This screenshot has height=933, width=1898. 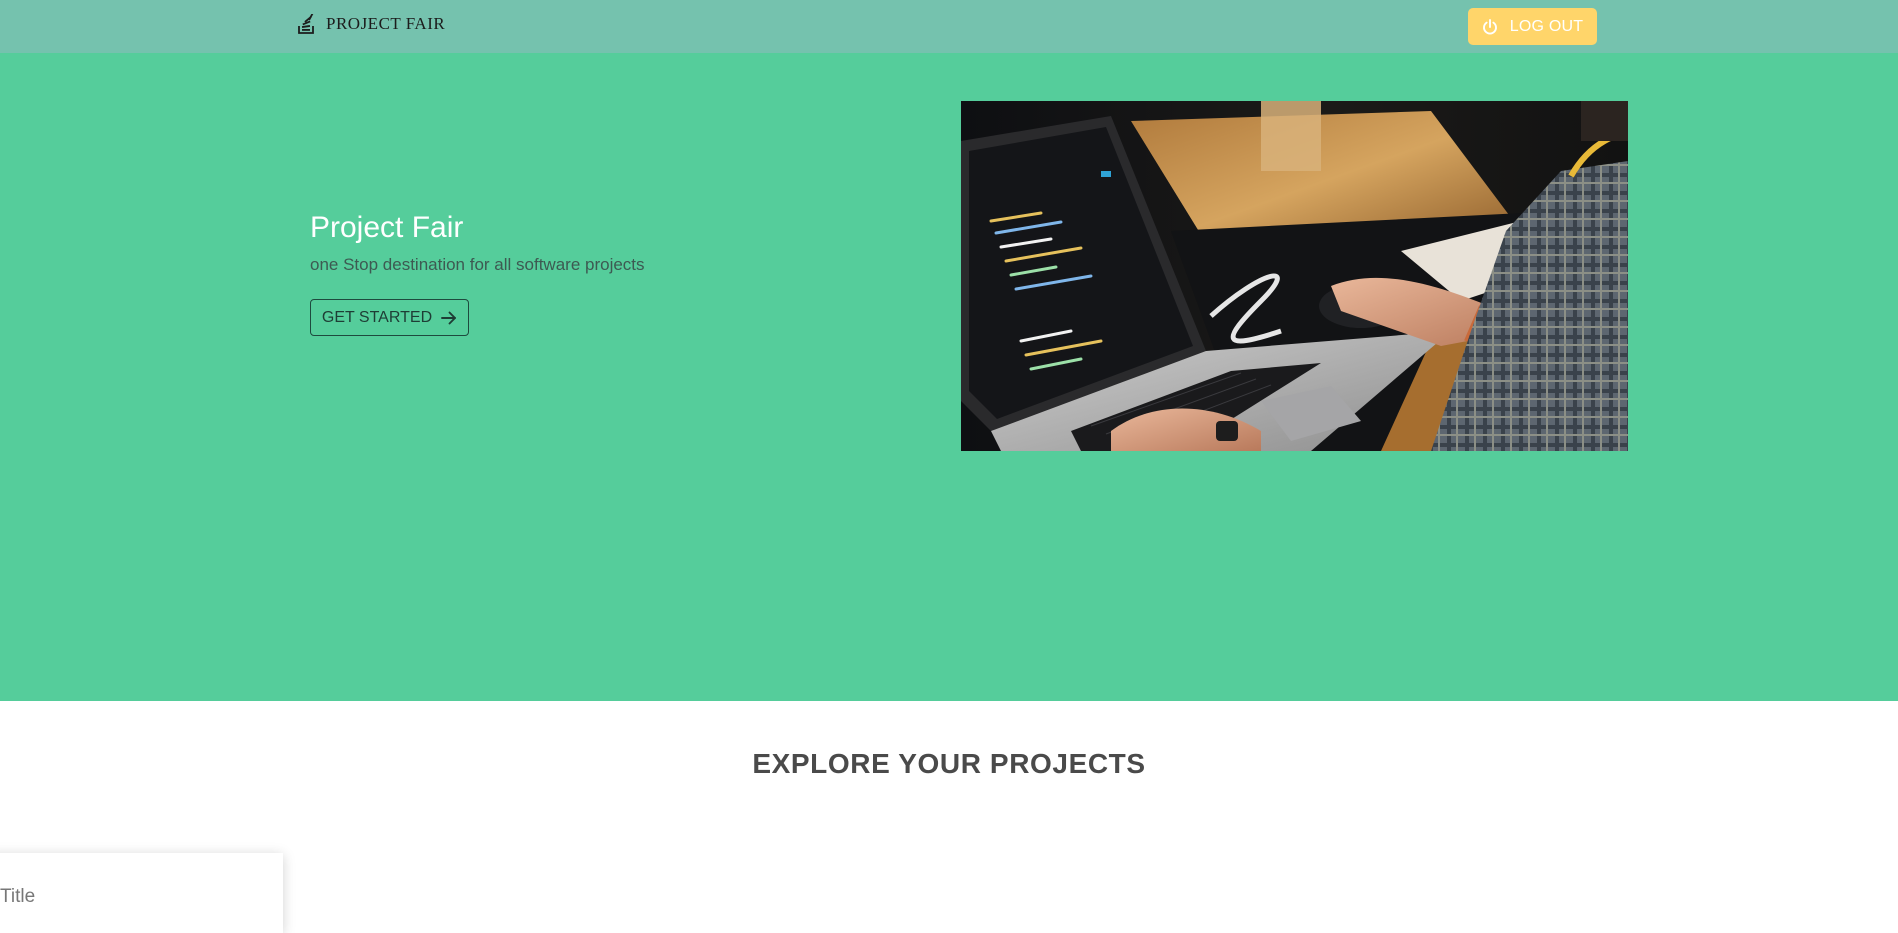 What do you see at coordinates (18, 896) in the screenshot?
I see `project-card-title: Title` at bounding box center [18, 896].